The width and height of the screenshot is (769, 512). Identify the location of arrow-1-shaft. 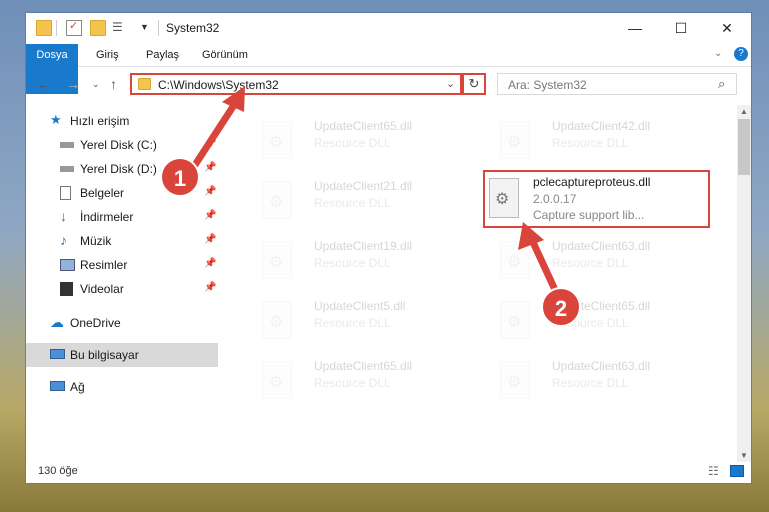
(214, 135).